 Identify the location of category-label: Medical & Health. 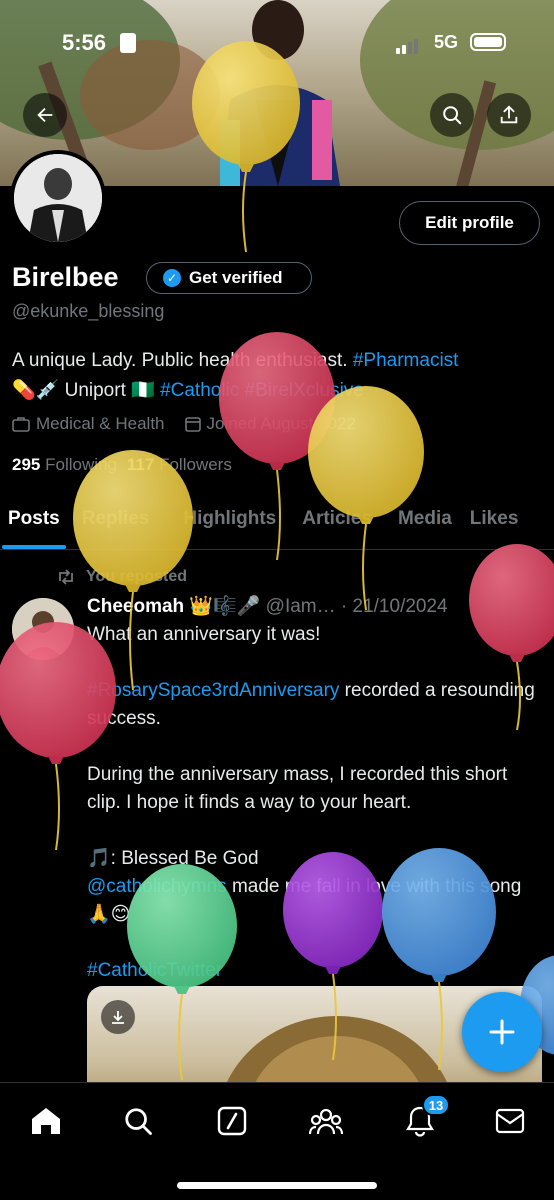
(100, 423).